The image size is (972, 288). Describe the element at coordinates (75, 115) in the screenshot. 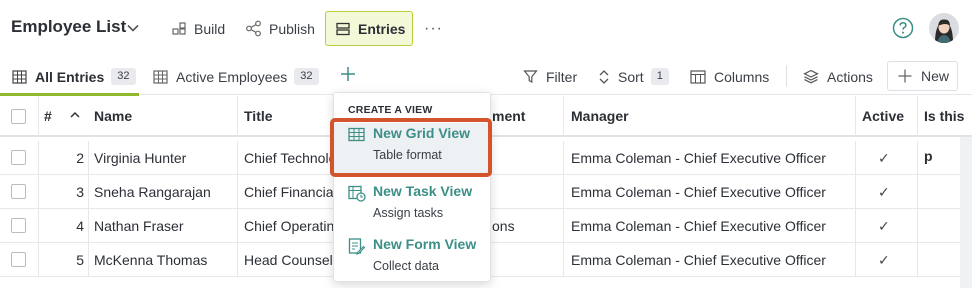

I see `sort-asc-icon` at that location.